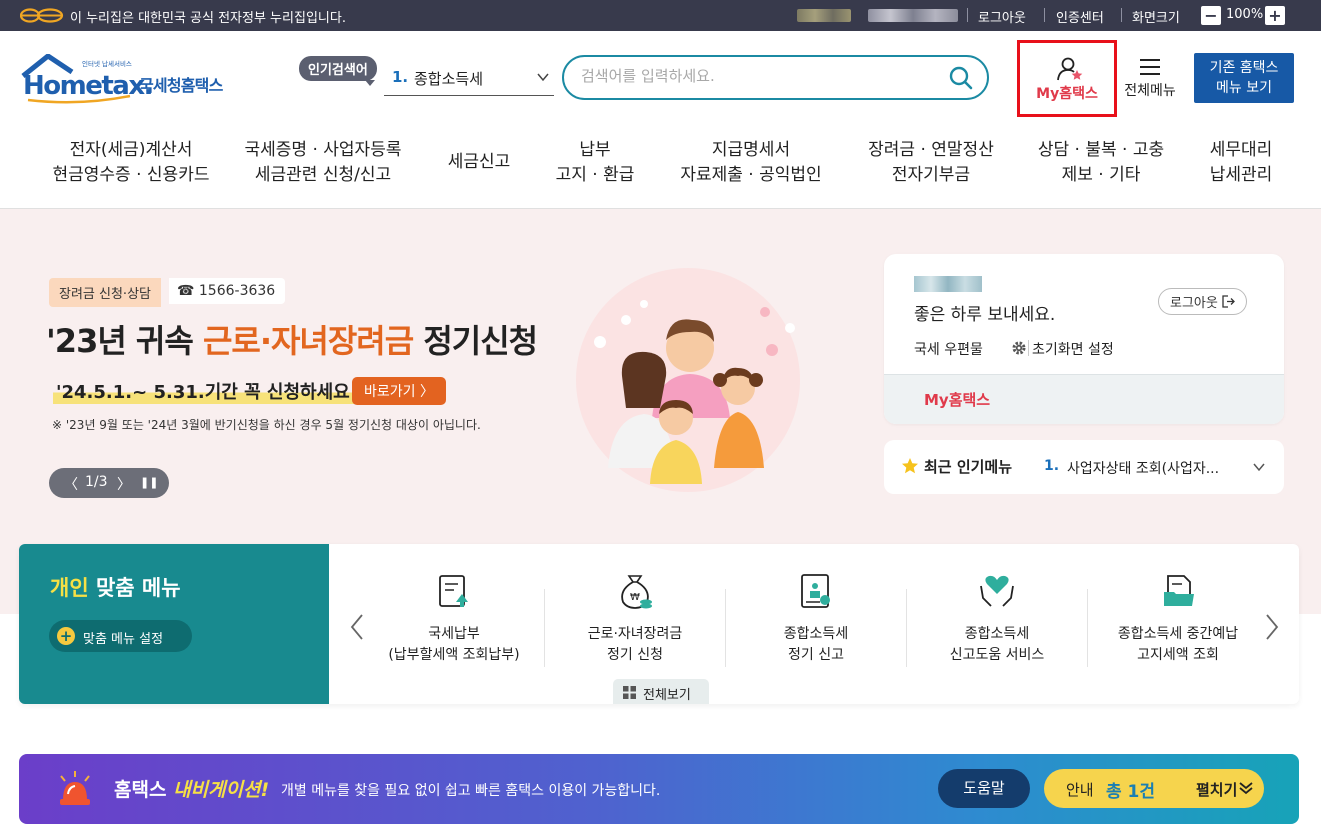 Image resolution: width=1321 pixels, height=827 pixels. Describe the element at coordinates (308, 341) in the screenshot. I see `banner-title-highlight: 근로·자녀장려금` at that location.